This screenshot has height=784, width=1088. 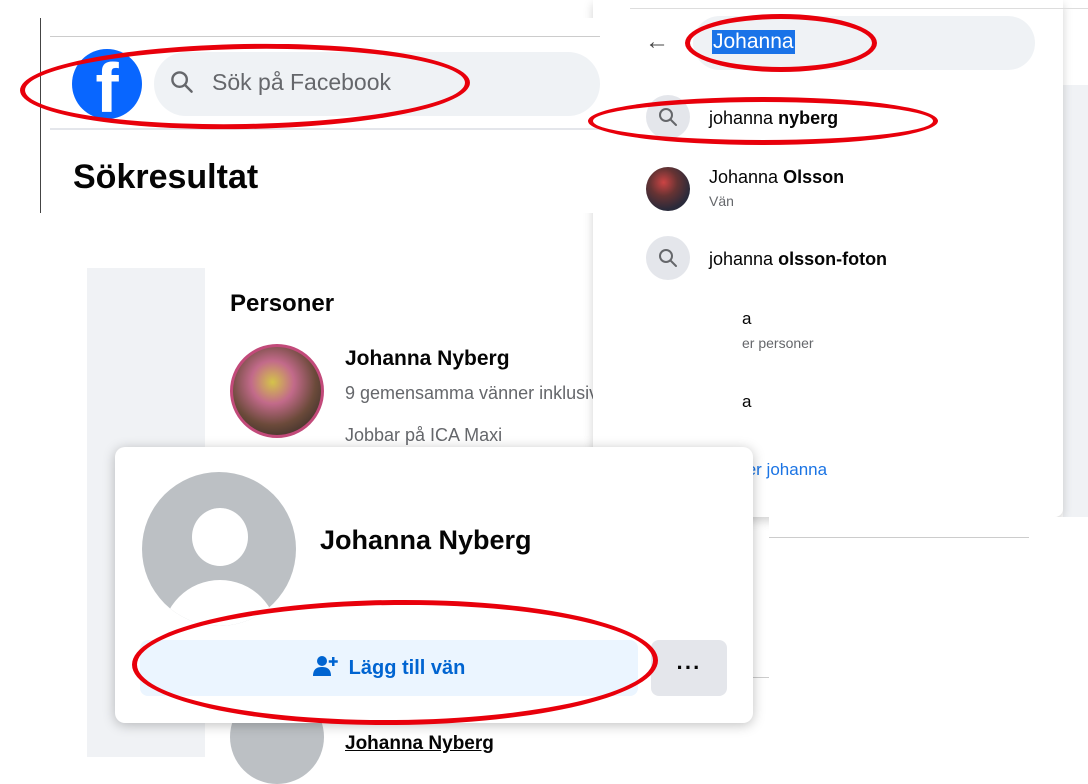 I want to click on profile-avatar-placeholder, so click(x=219, y=549).